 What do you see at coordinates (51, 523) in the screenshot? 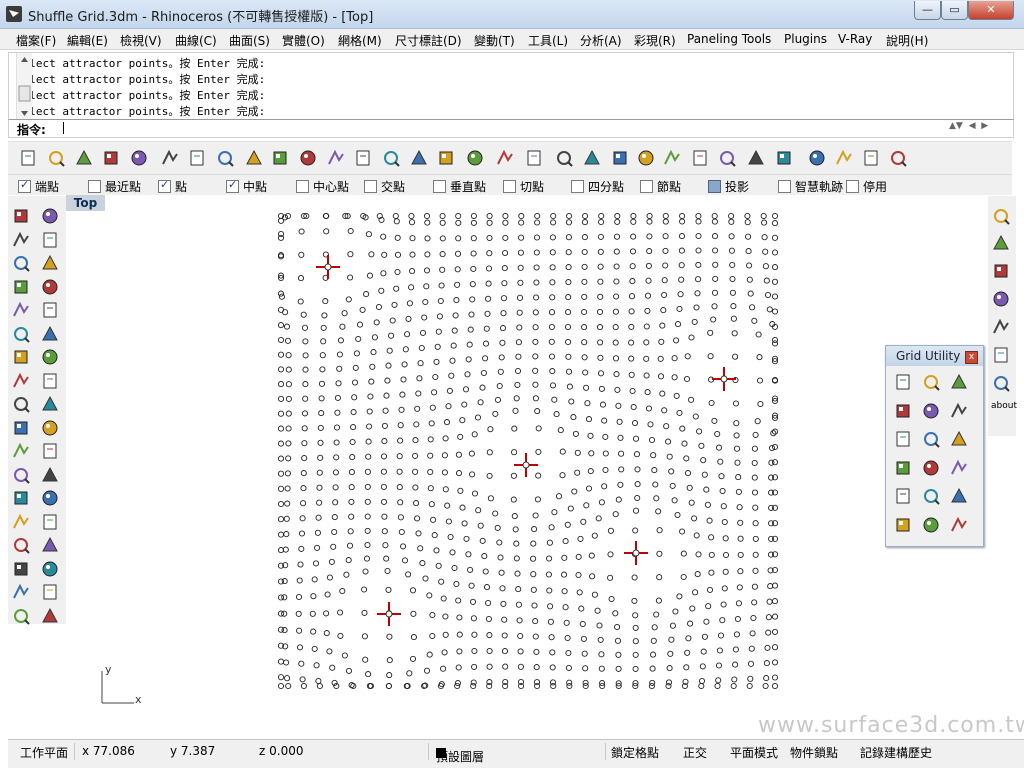
I see `left-tool-28-button` at bounding box center [51, 523].